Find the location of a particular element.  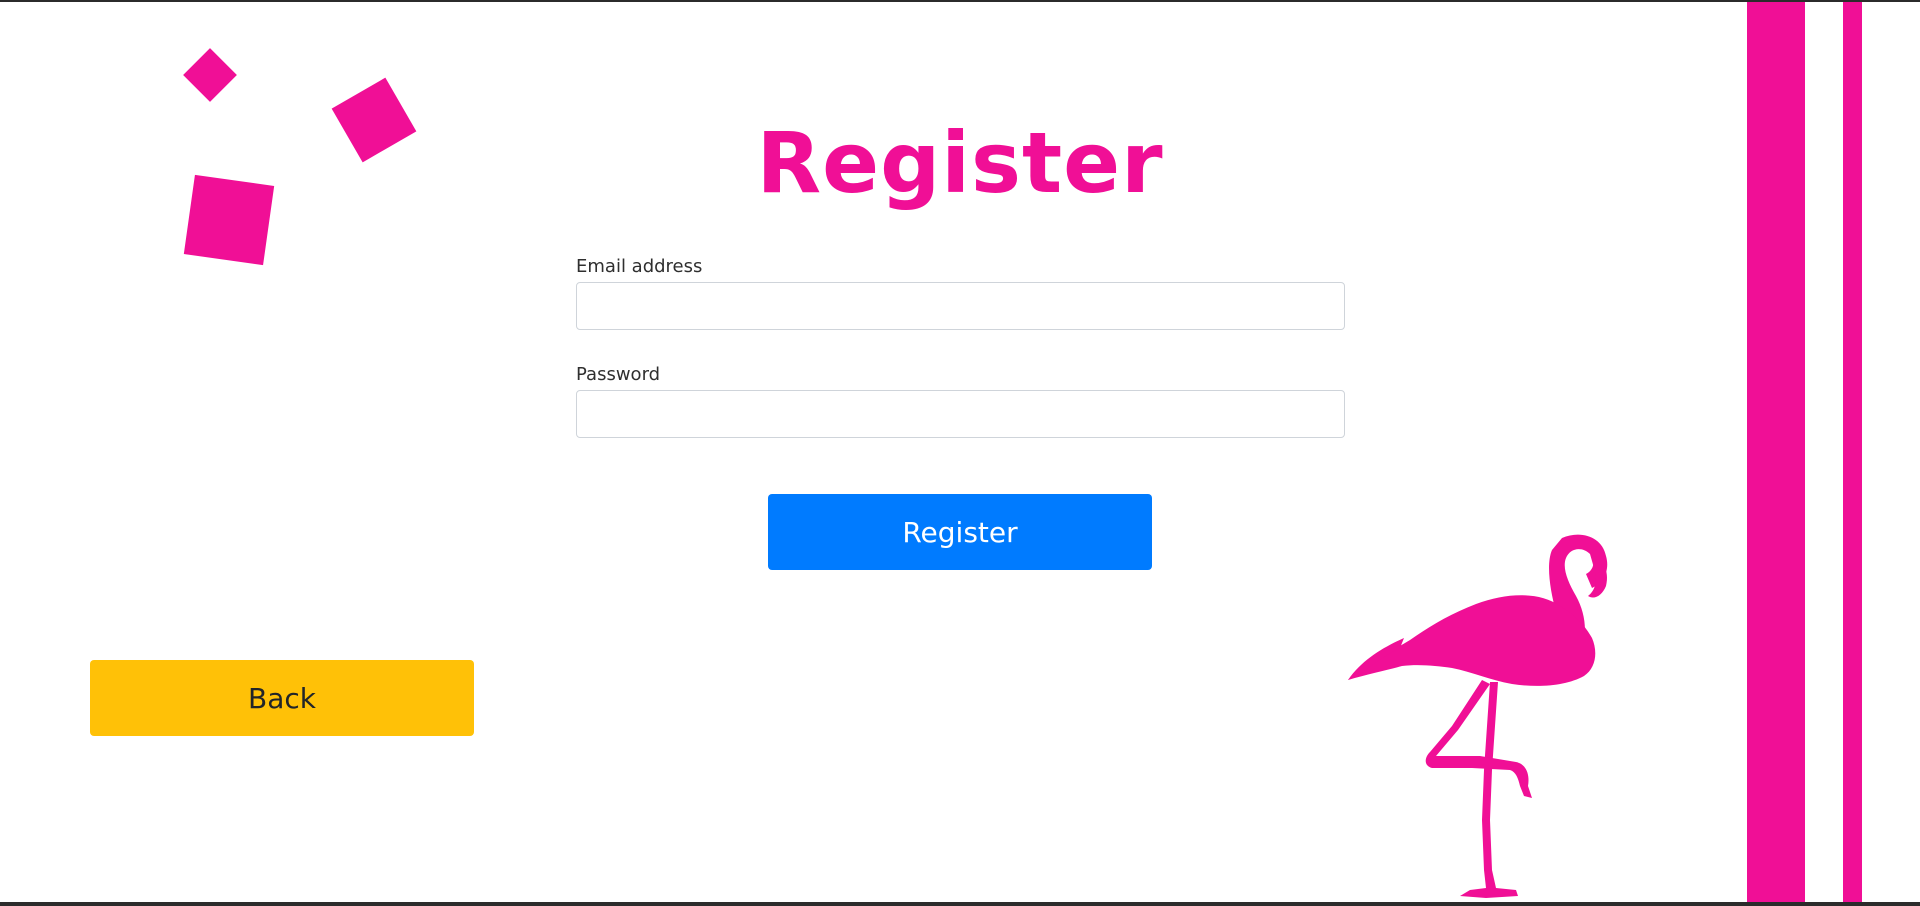

email-label: Email address is located at coordinates (639, 266).